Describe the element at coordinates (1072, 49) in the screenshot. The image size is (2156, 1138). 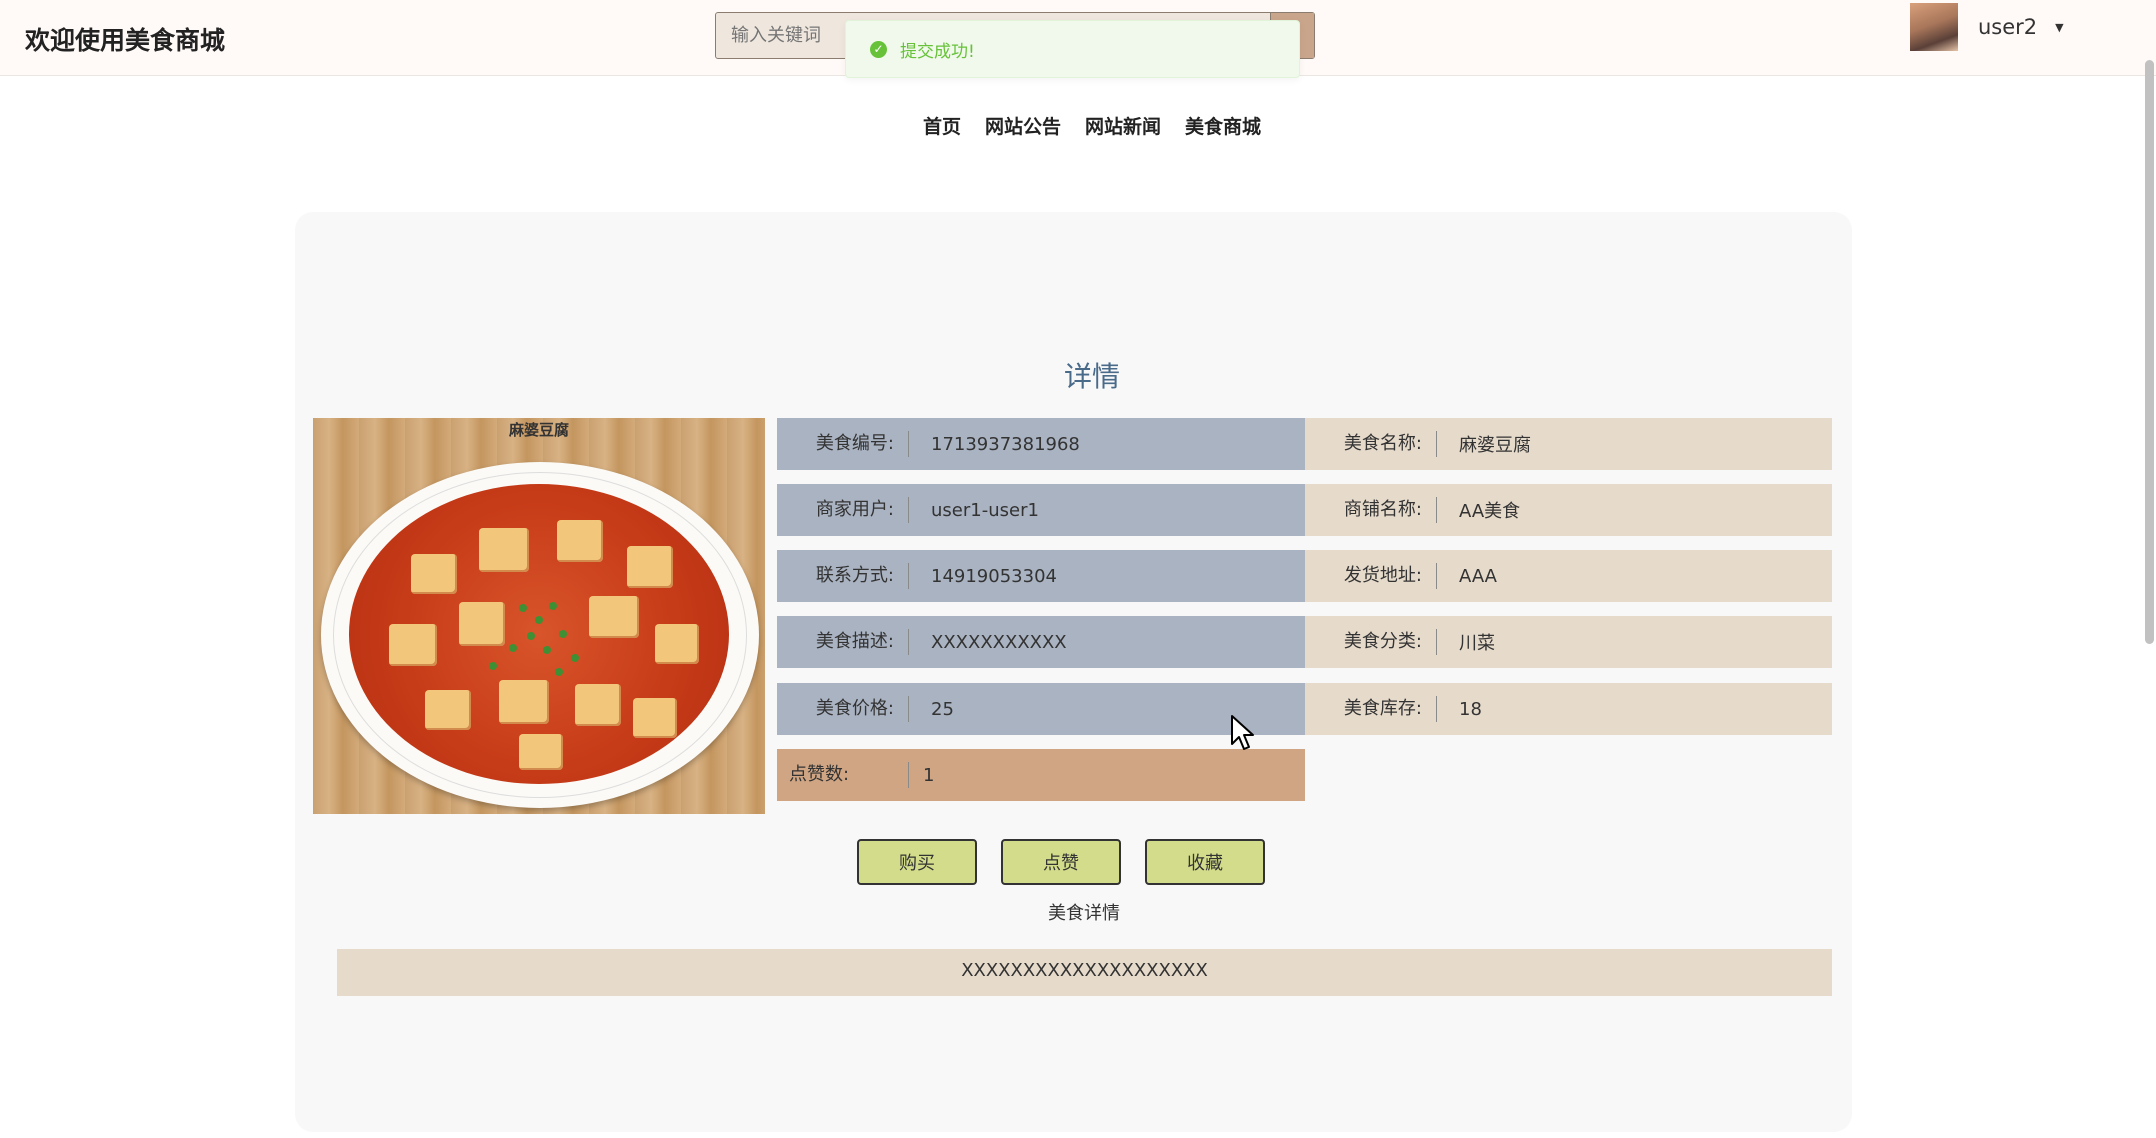
I see `success-toast: ✓ 提交成功!` at that location.